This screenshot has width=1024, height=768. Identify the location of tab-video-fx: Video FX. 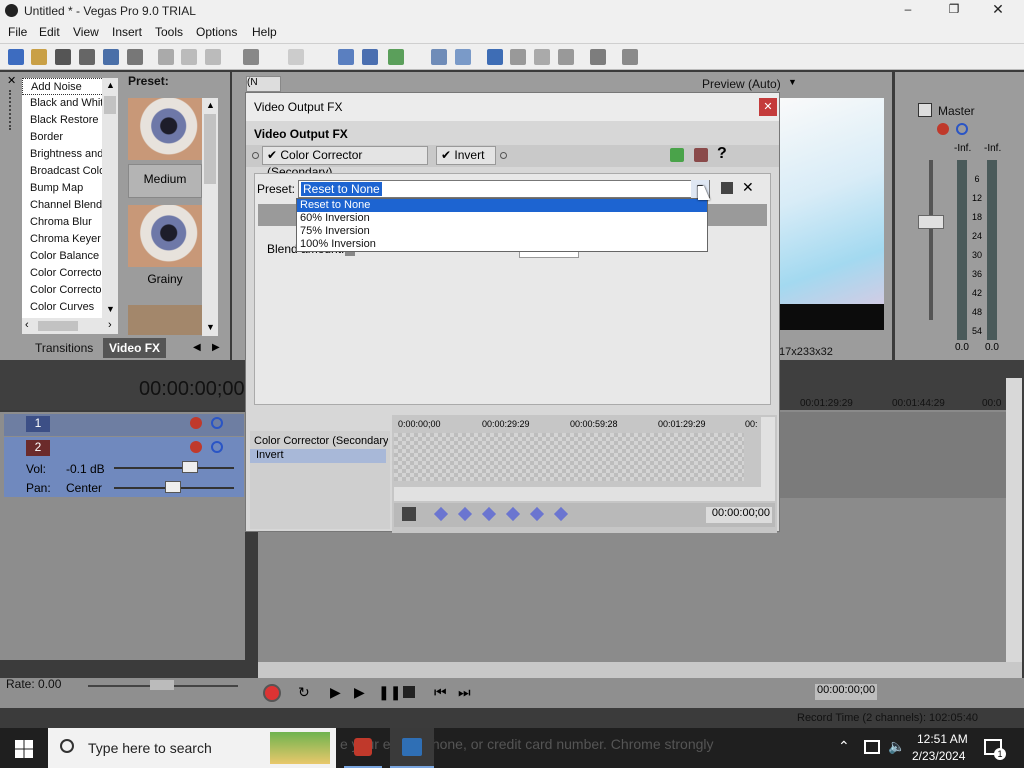
(134, 348).